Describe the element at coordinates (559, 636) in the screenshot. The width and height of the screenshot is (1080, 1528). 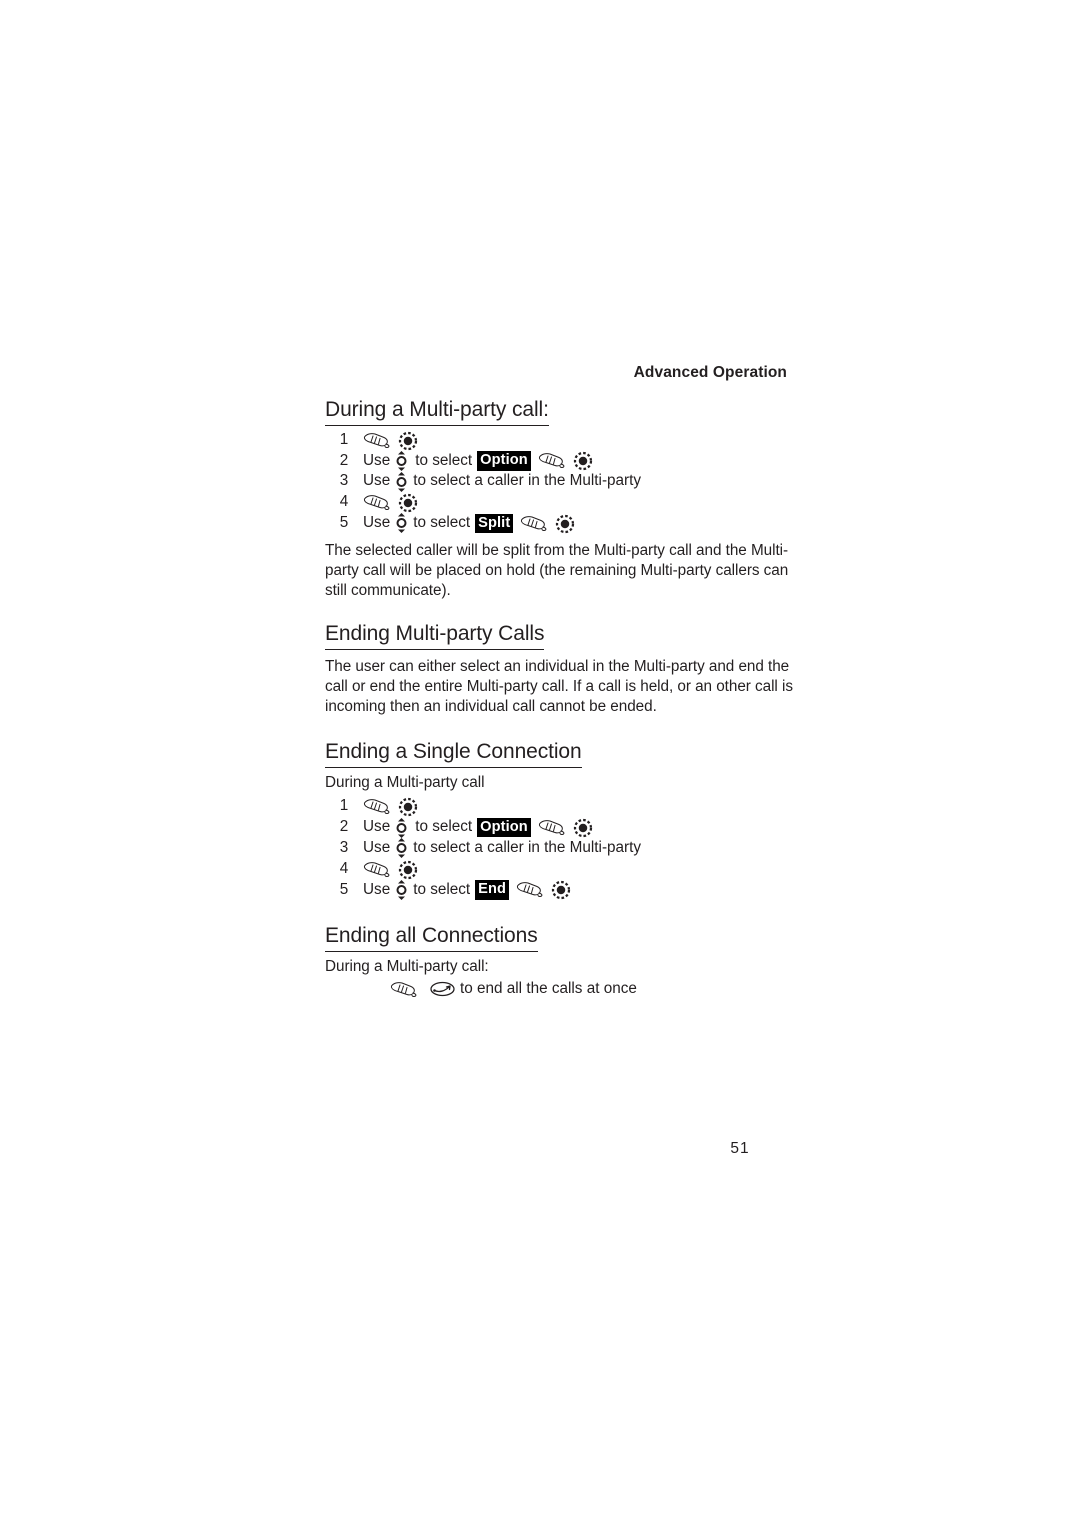
I see `section-heading-ending-multiparty-calls: Ending Multi-party Calls` at that location.